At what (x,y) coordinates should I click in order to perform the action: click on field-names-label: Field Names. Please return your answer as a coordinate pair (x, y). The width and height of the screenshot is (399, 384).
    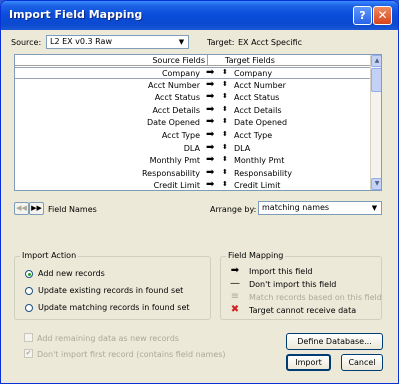
    Looking at the image, I should click on (72, 209).